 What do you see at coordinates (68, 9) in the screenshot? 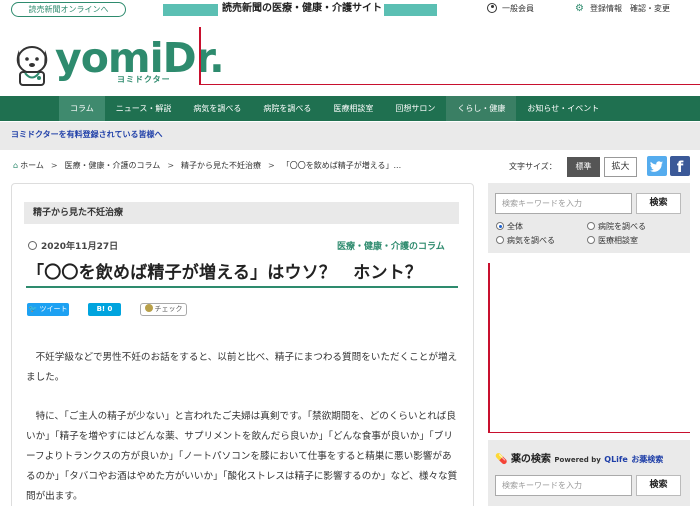
I see `yomiuri-online-link: 読売新聞オンラインへ` at bounding box center [68, 9].